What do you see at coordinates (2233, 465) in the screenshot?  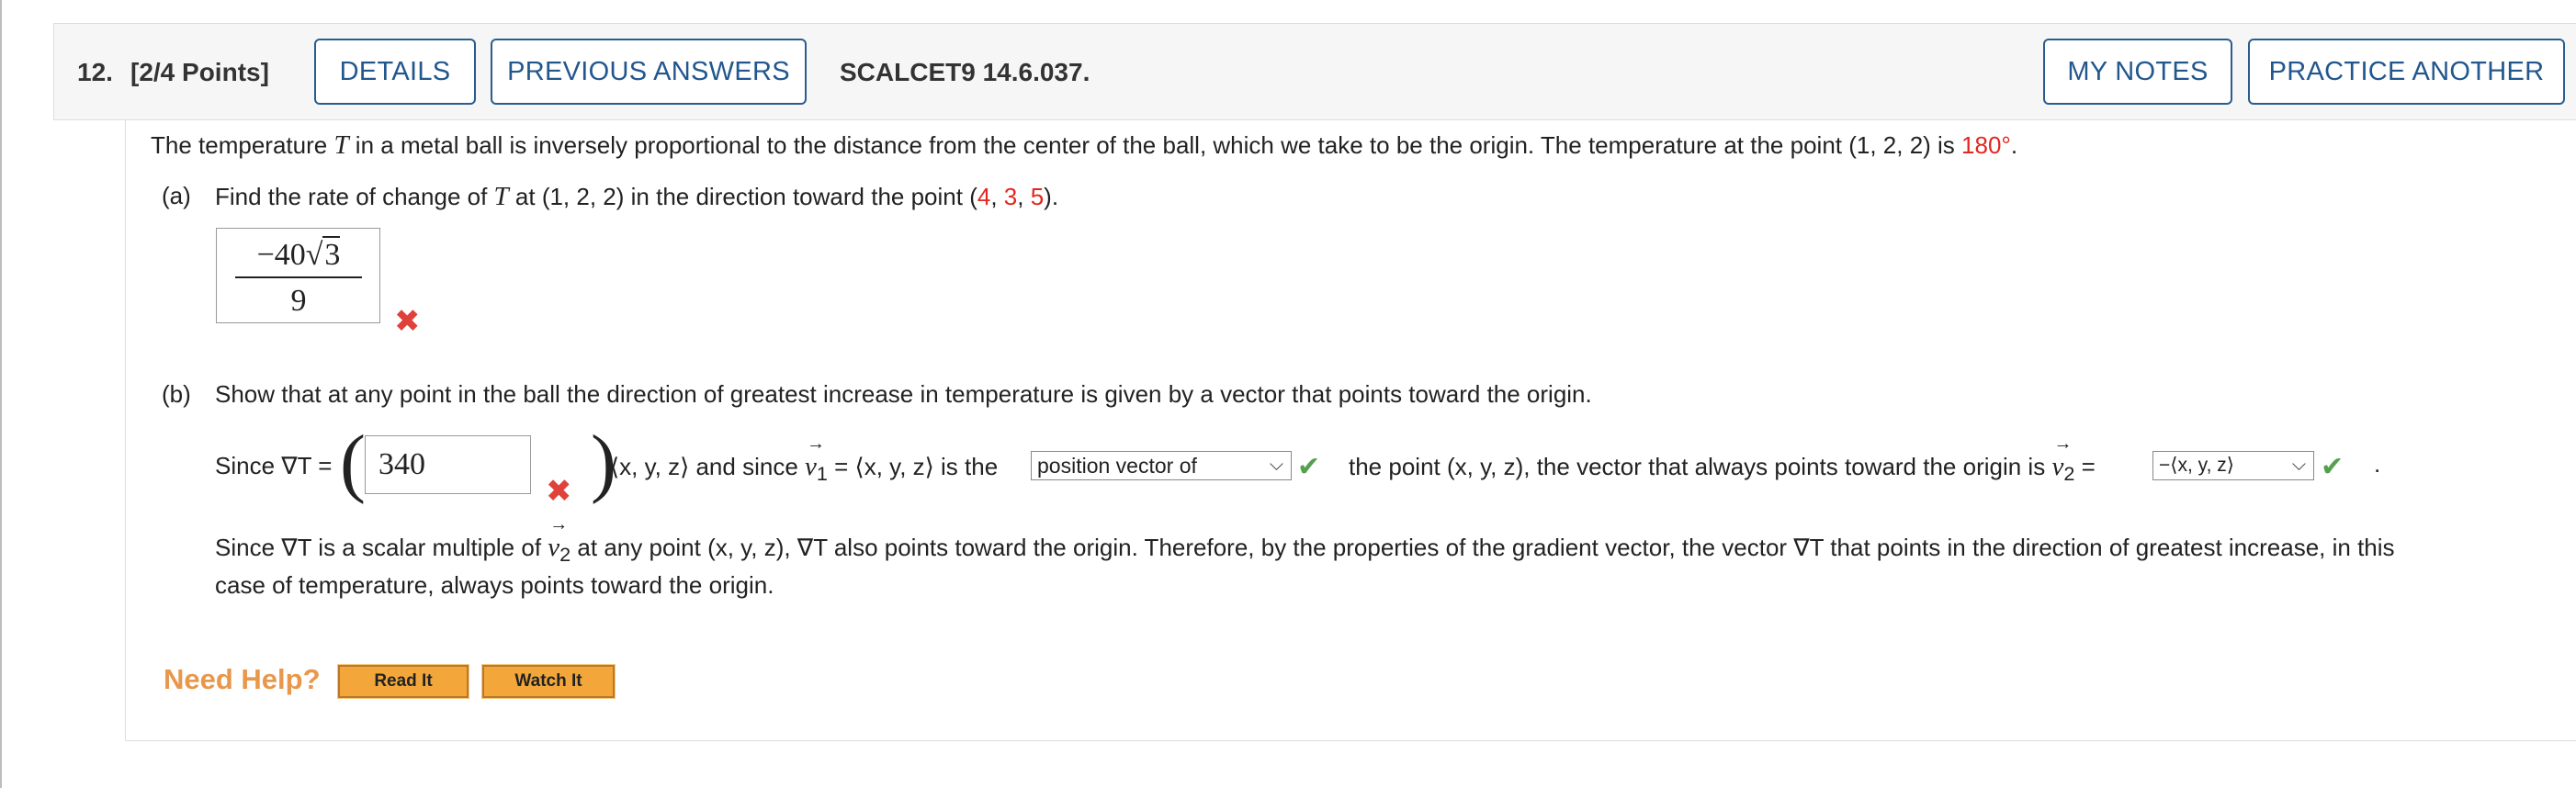 I see `origin-vector-select: −⟨x, y, z⟩ ⌵` at bounding box center [2233, 465].